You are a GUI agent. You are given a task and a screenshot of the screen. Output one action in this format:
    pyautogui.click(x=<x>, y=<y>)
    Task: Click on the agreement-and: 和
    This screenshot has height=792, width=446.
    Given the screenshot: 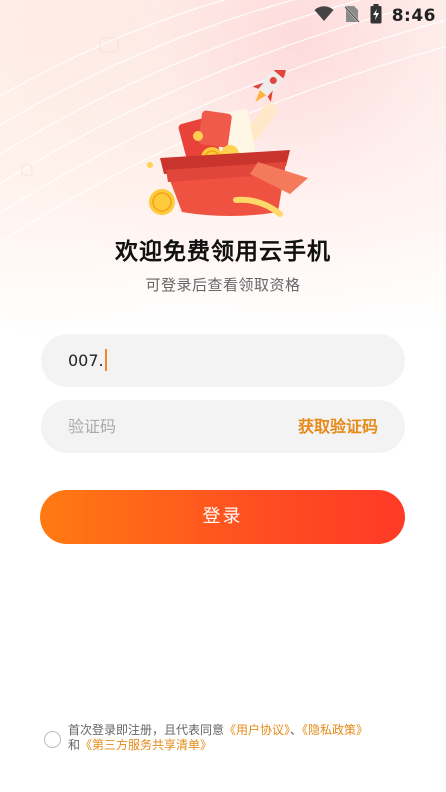 What is the action you would take?
    pyautogui.click(x=74, y=745)
    